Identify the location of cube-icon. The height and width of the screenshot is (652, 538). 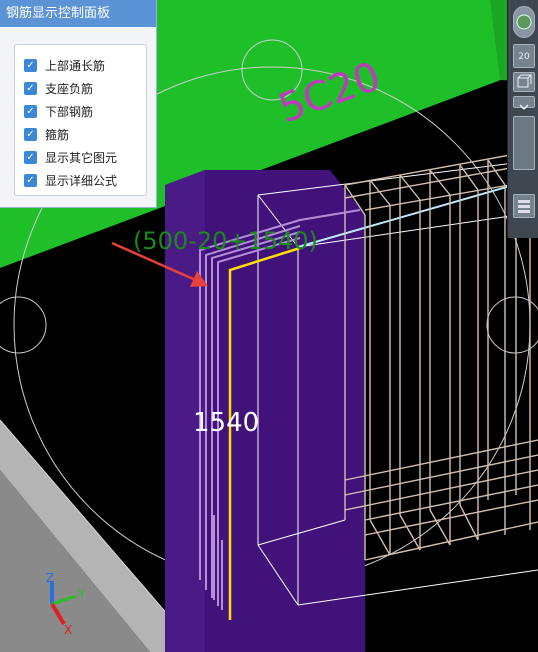
(525, 81).